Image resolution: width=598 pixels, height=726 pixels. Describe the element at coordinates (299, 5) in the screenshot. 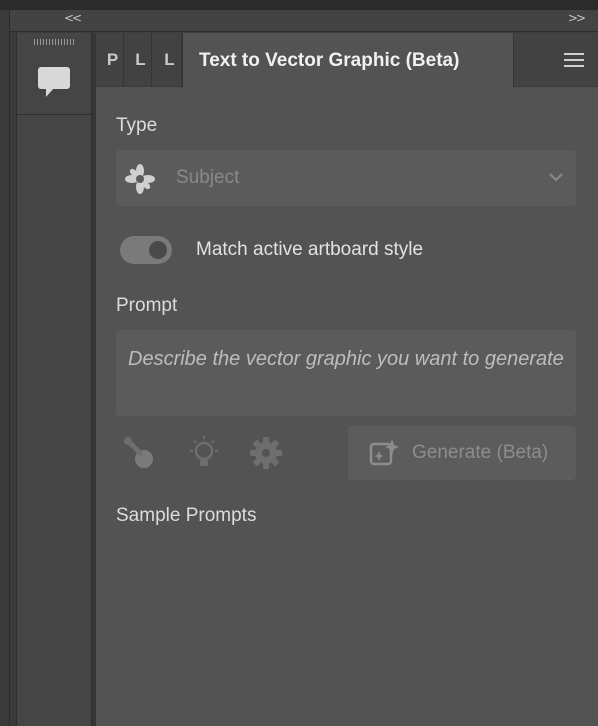

I see `app-top-bar` at that location.